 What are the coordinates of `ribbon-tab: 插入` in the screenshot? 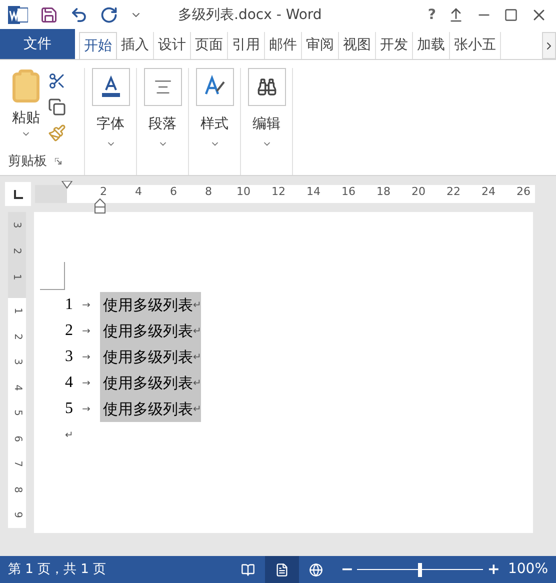 It's located at (135, 45).